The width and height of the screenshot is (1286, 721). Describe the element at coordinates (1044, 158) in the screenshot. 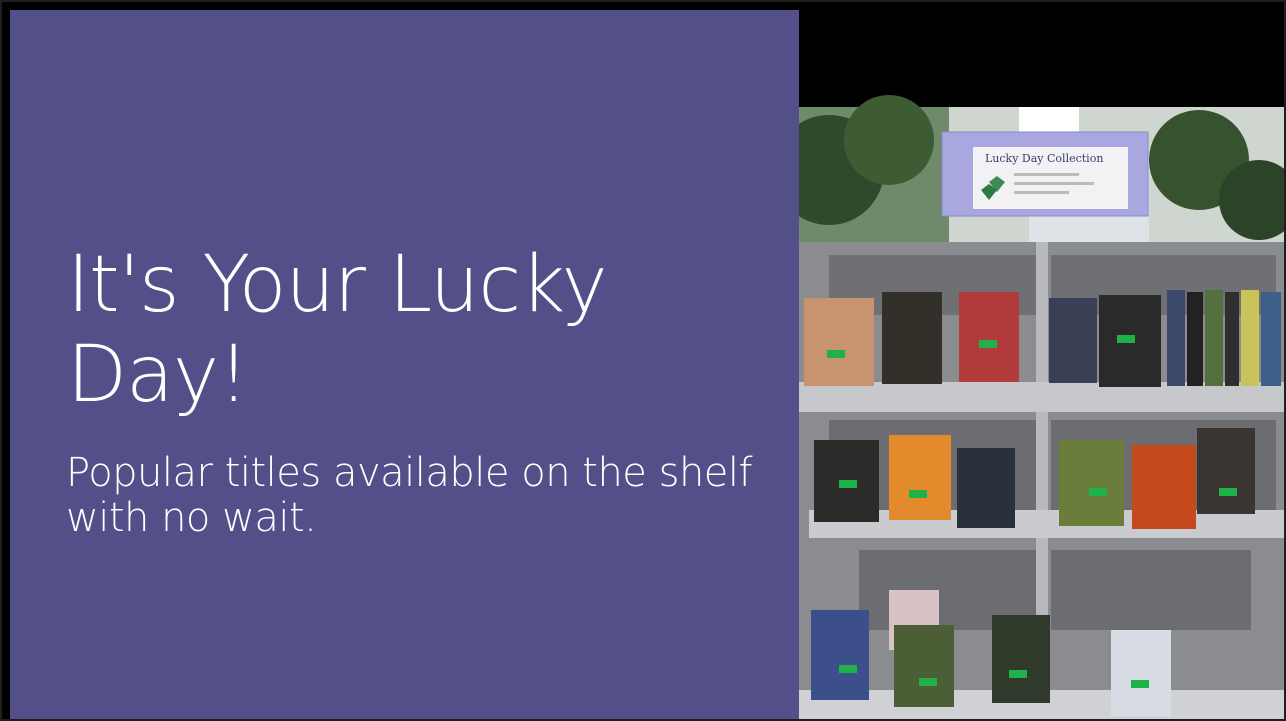

I see `sign-heading: Lucky Day Collection` at that location.